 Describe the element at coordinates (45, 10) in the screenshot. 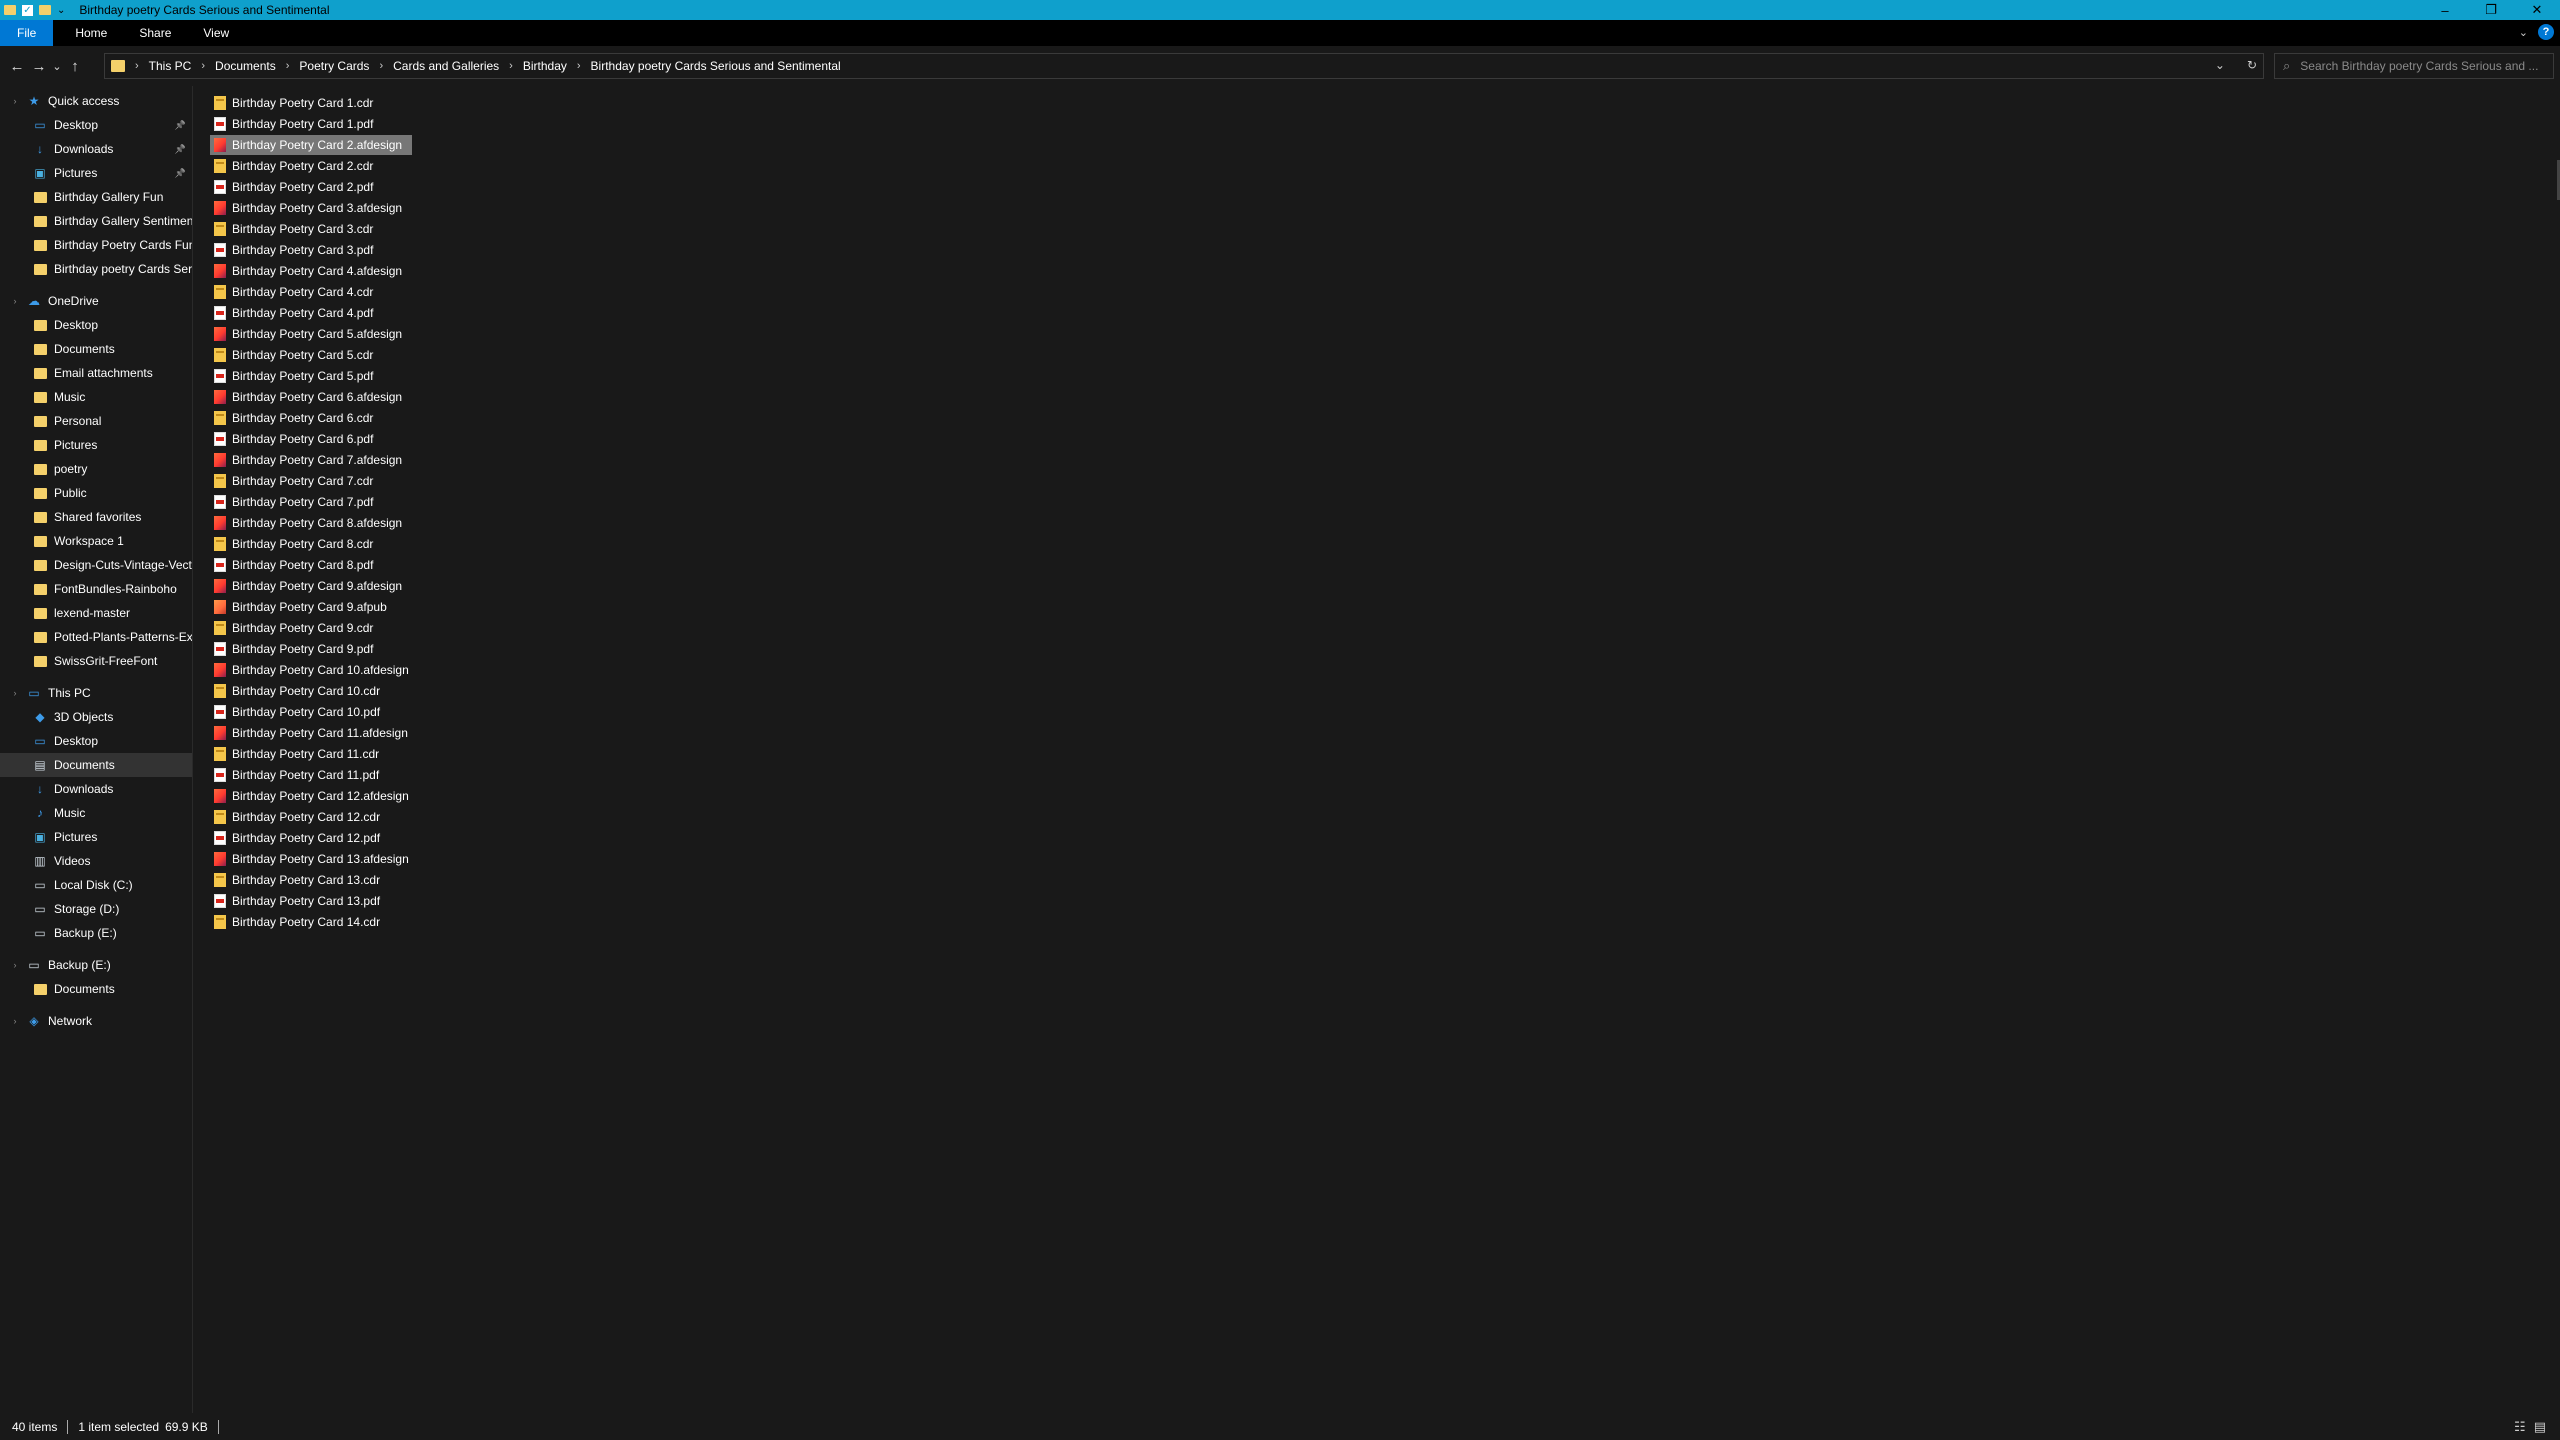

I see `new-folder-icon` at that location.